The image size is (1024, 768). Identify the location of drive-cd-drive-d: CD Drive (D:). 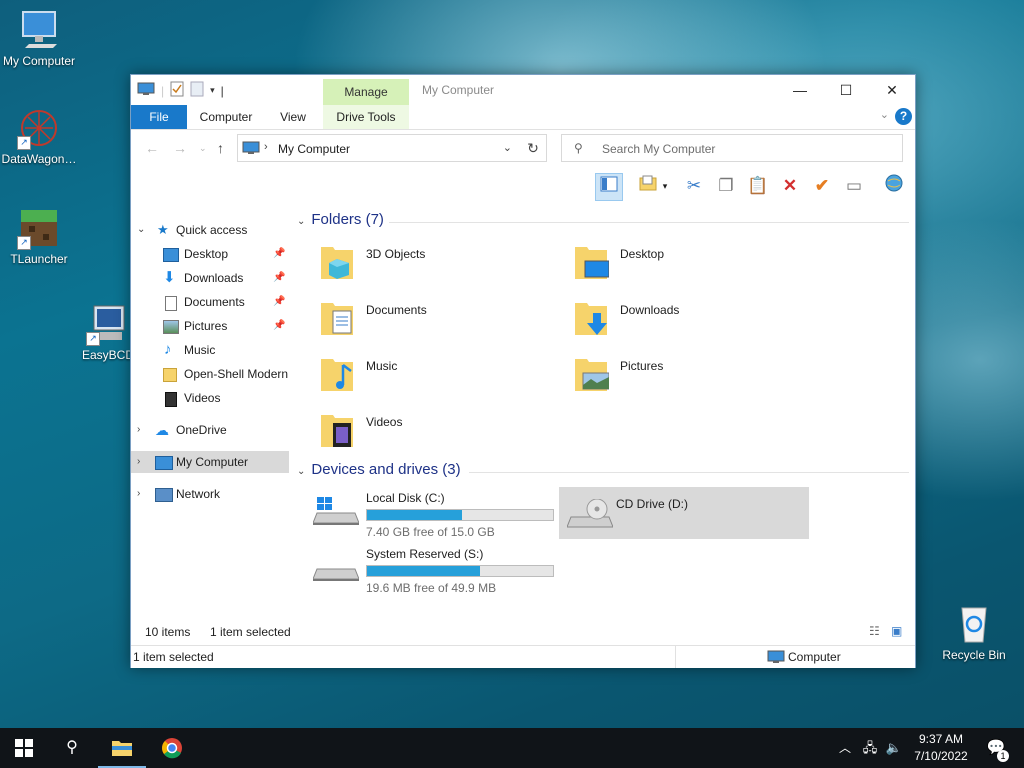
(684, 513).